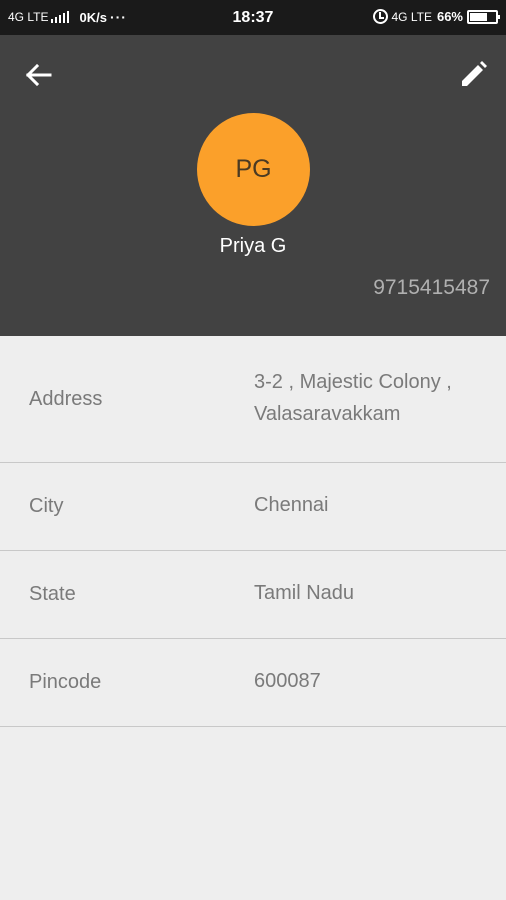  What do you see at coordinates (449, 16) in the screenshot?
I see `battery-percent: 66%` at bounding box center [449, 16].